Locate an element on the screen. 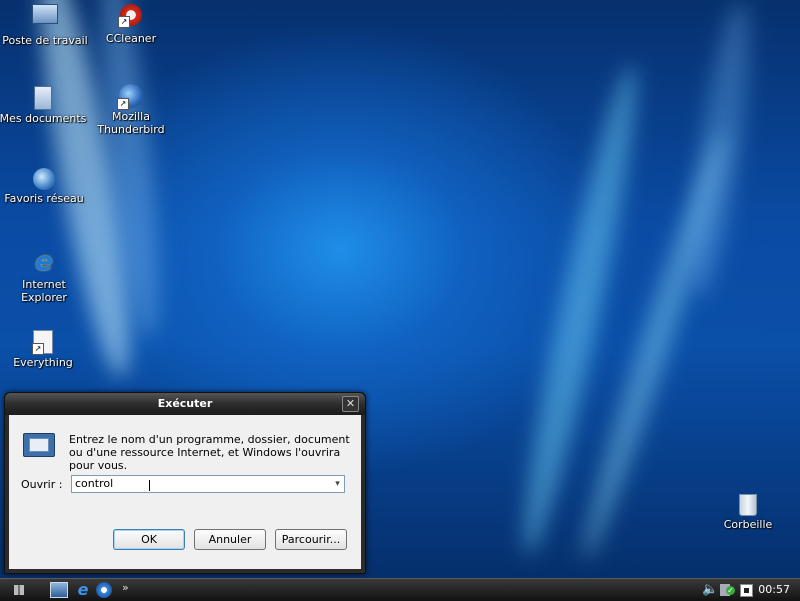  check-shield-icon: ✓ is located at coordinates (730, 590).